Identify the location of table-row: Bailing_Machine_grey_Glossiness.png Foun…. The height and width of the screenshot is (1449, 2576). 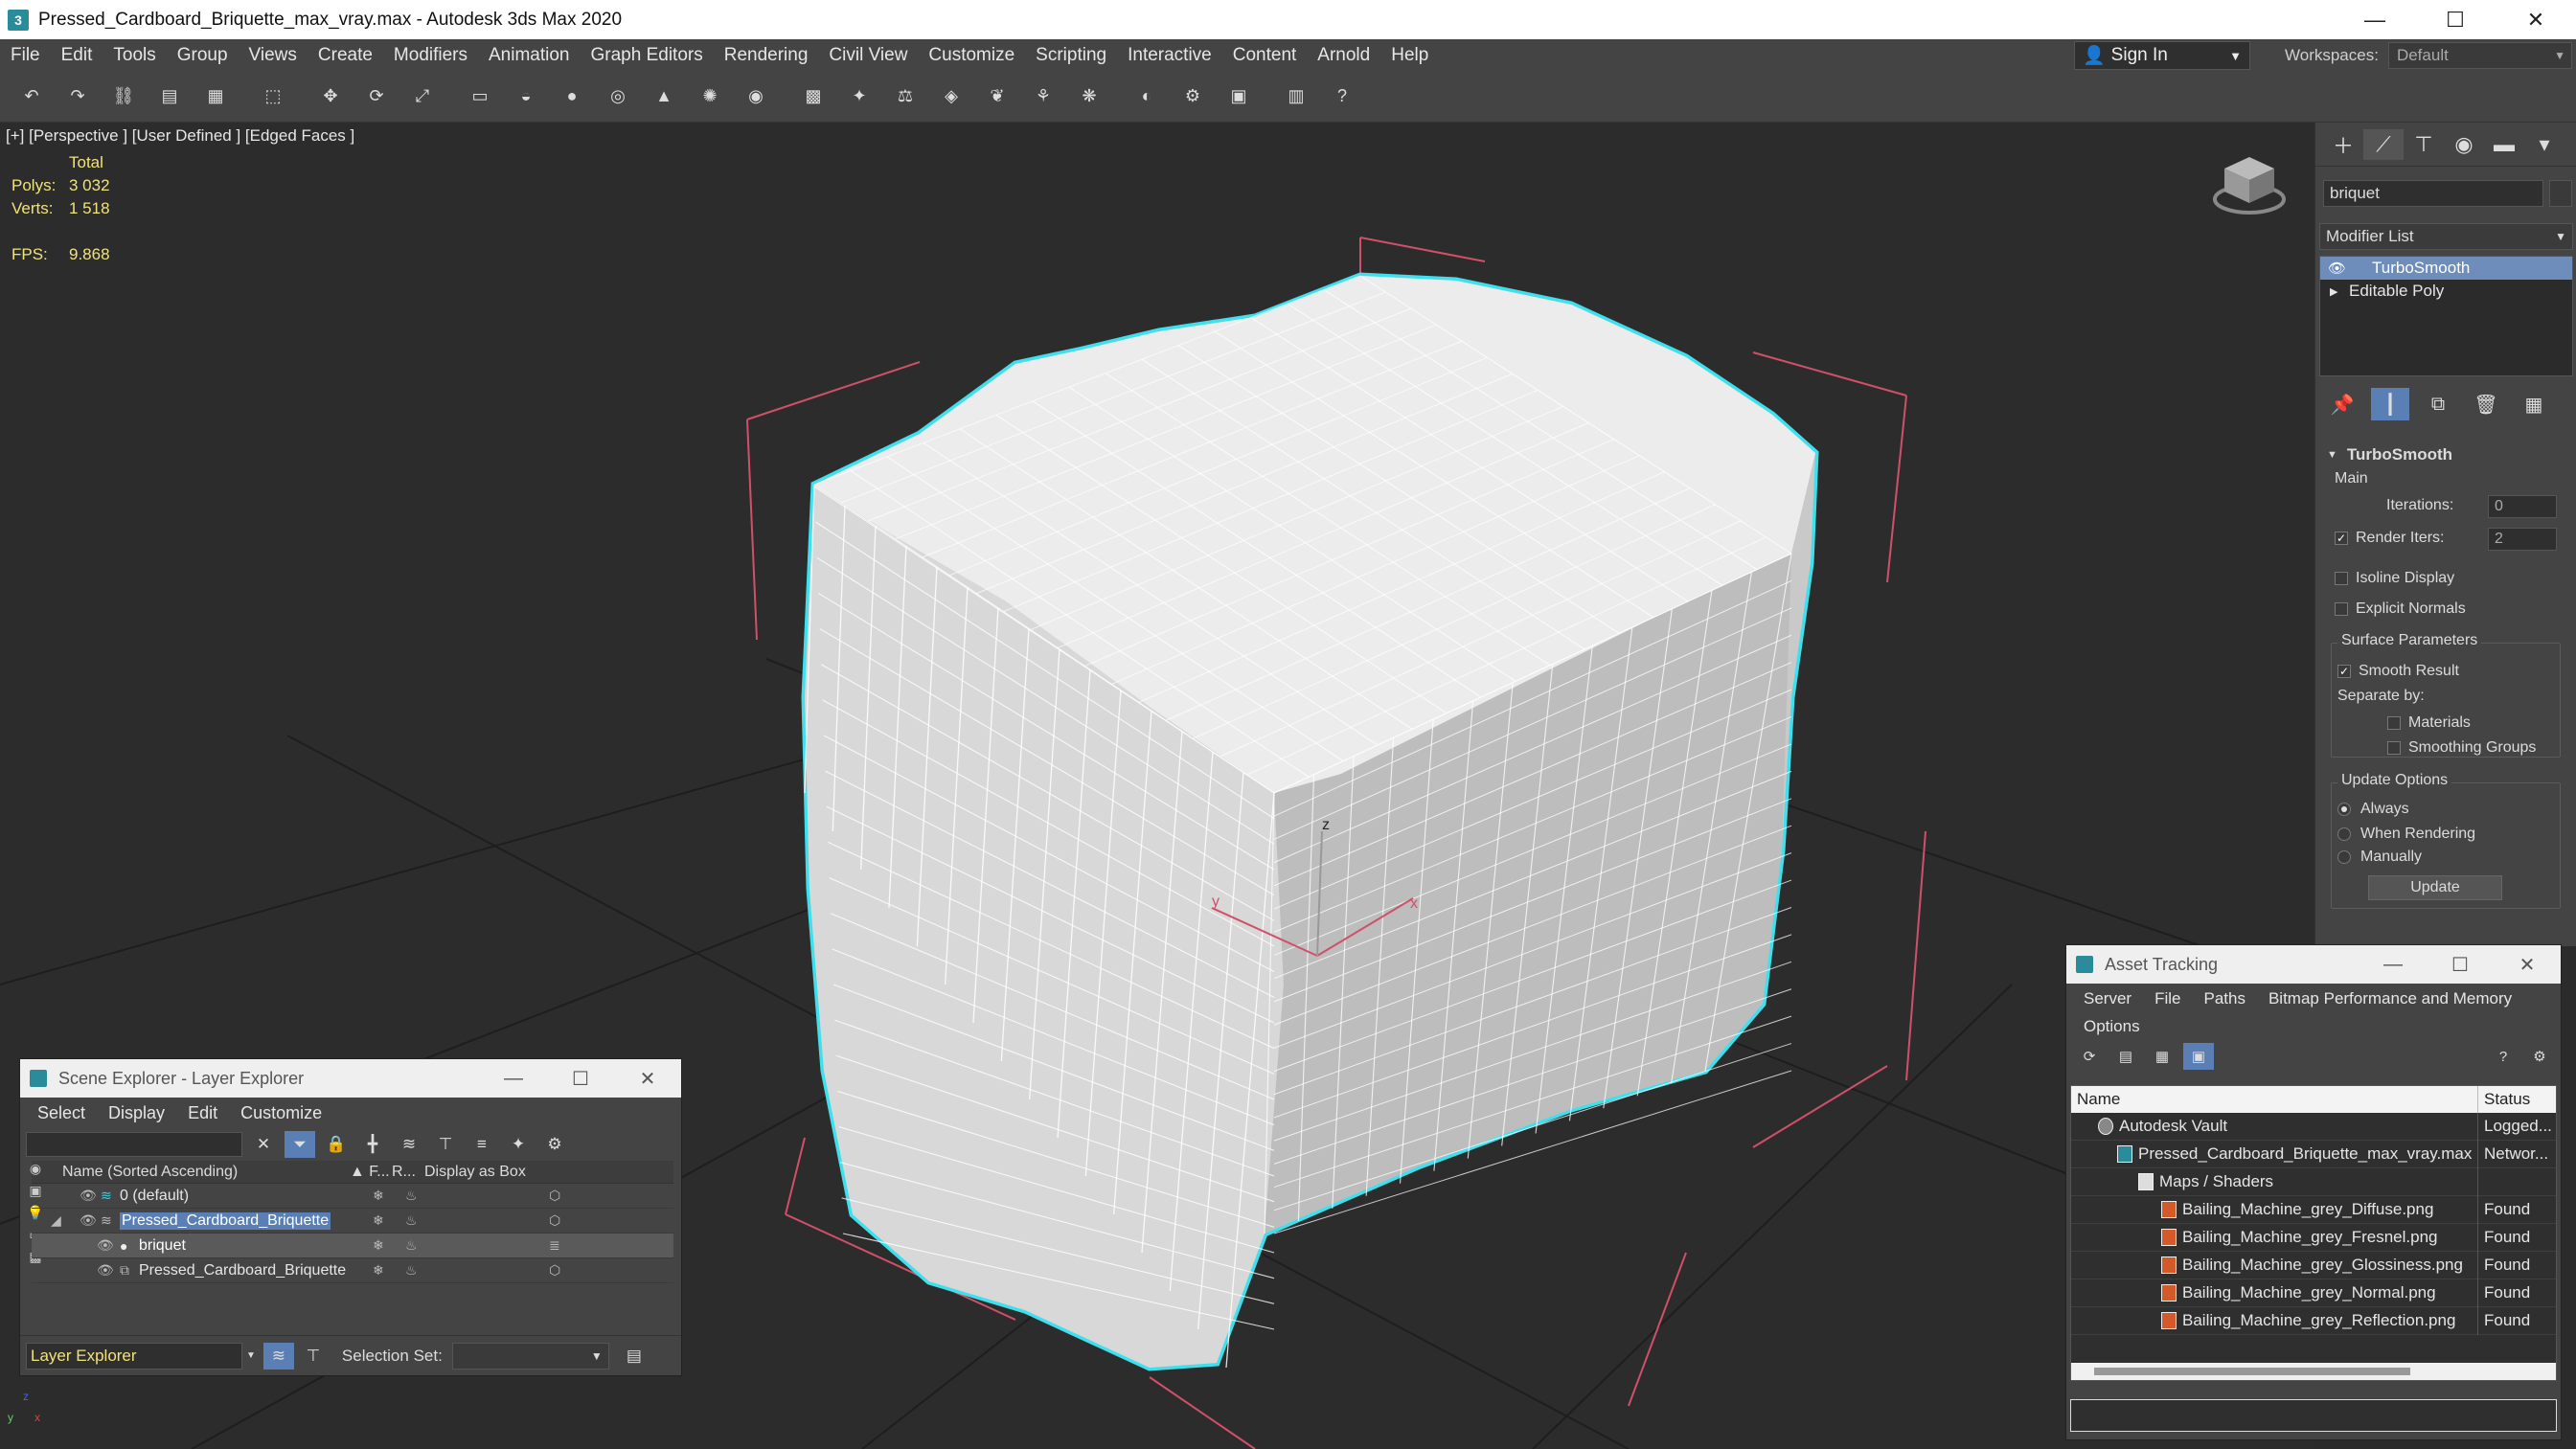
(2314, 1265).